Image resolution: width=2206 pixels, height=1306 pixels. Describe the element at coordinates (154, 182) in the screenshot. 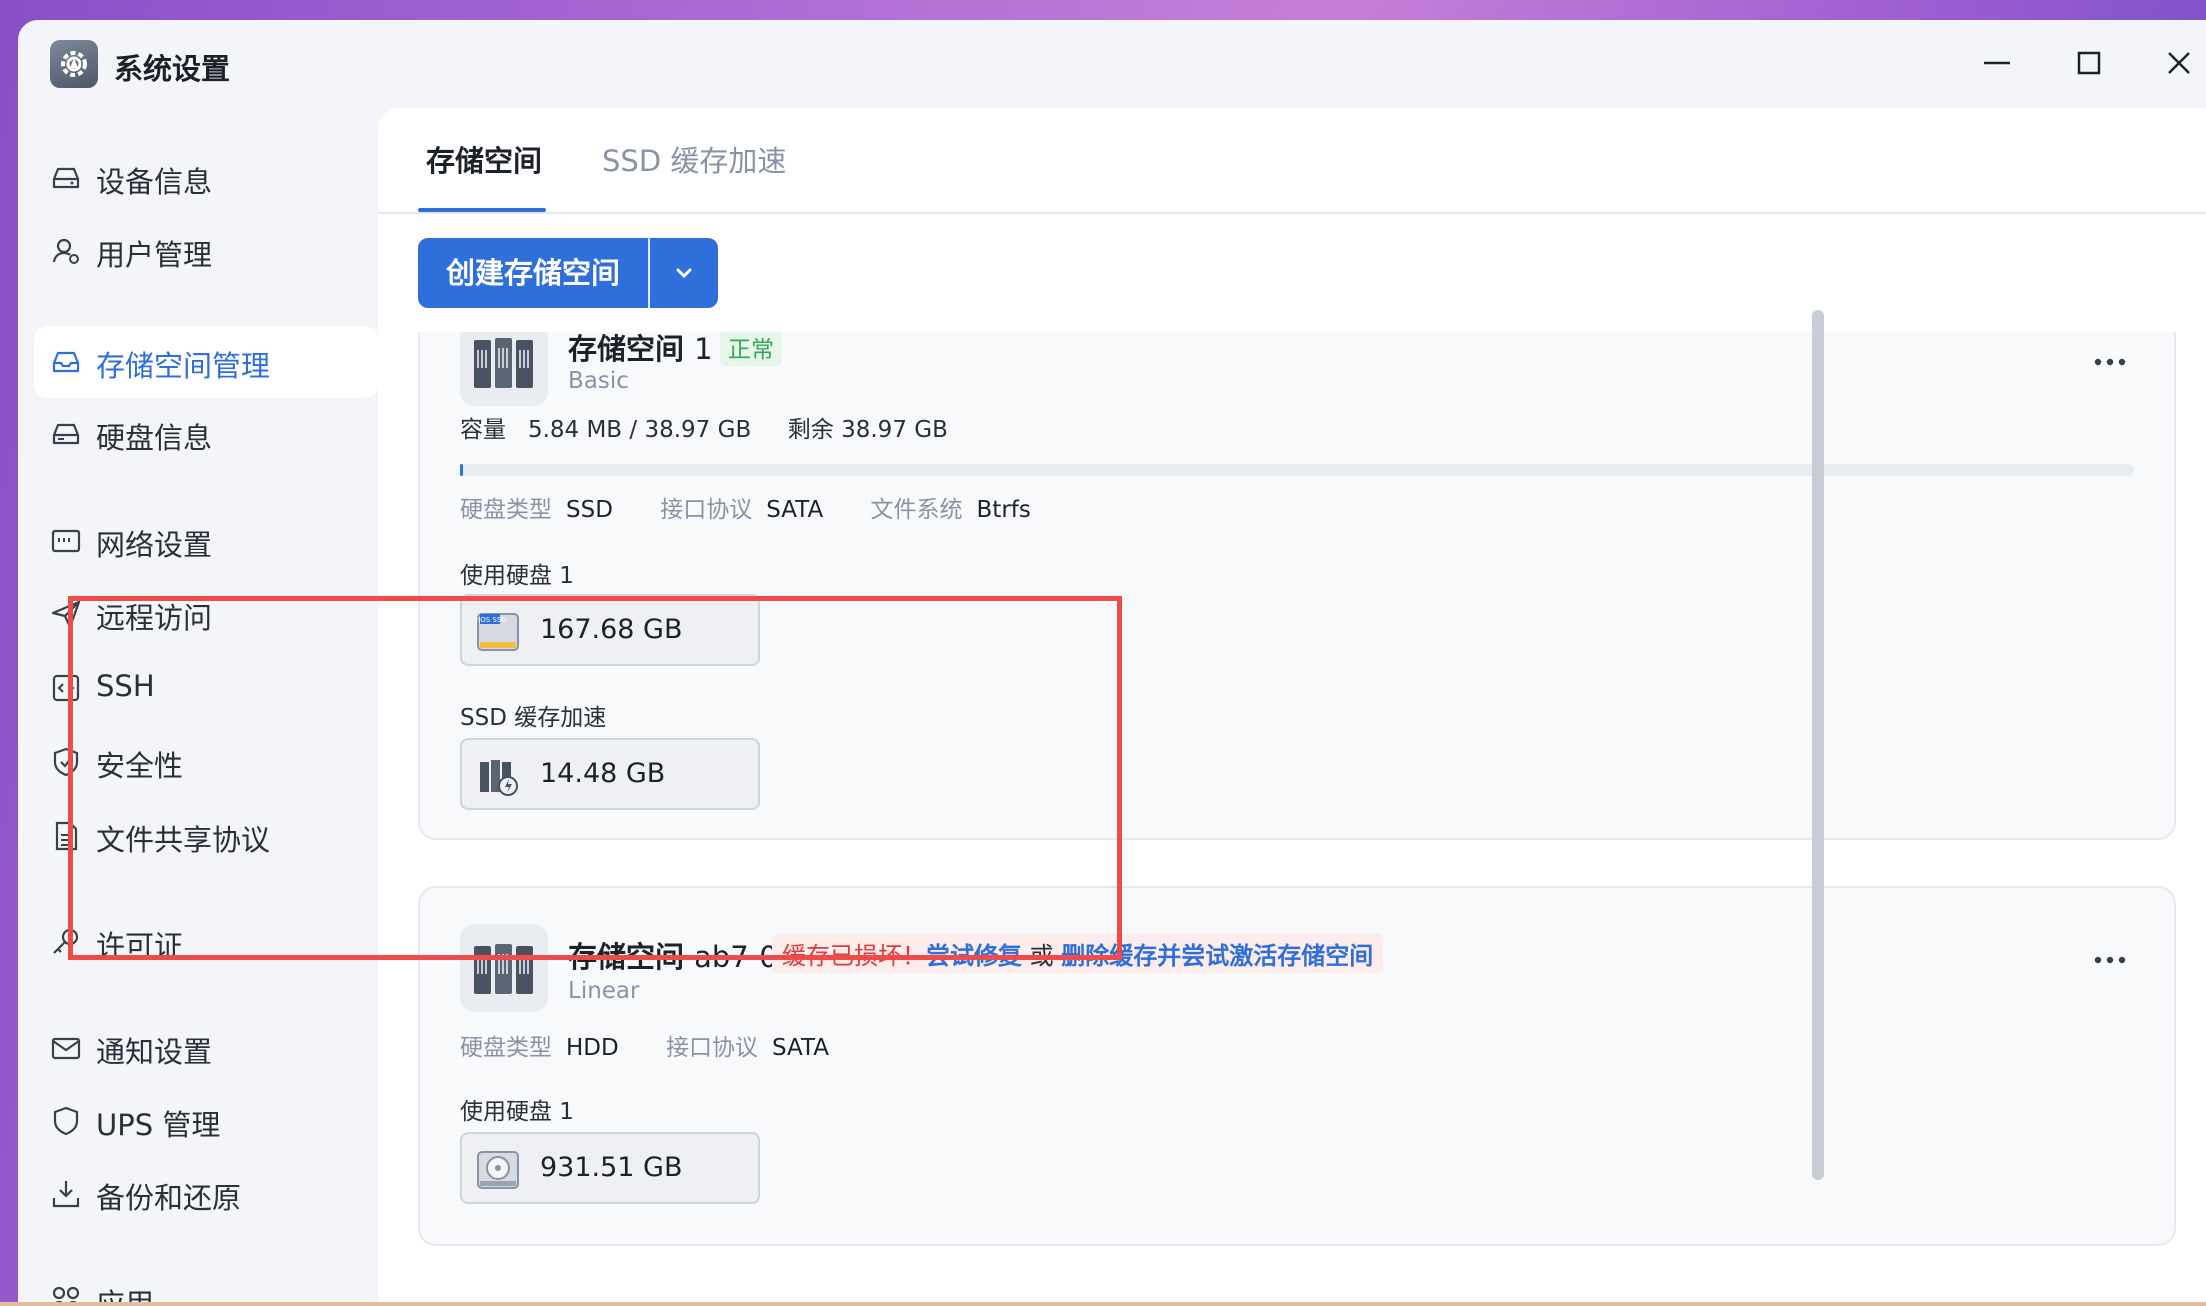

I see `sidebar-item-label: 设备信息` at that location.